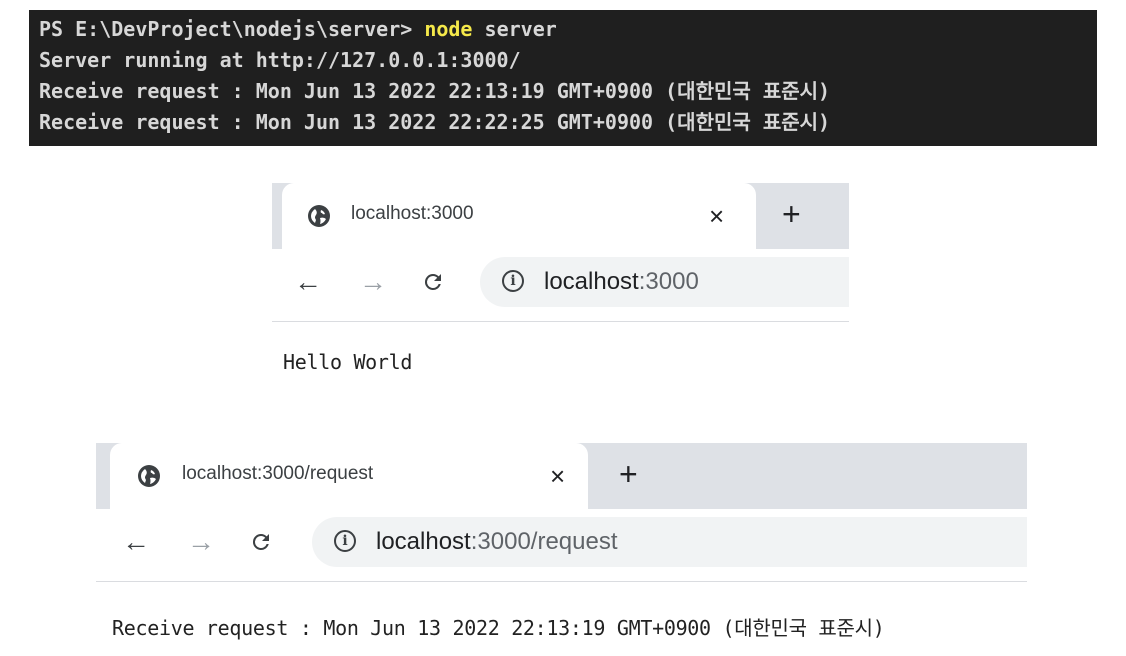 The height and width of the screenshot is (656, 1126). I want to click on browser-window-root: localhost:3000 × + ← → i localhost:3000, so click(560, 255).